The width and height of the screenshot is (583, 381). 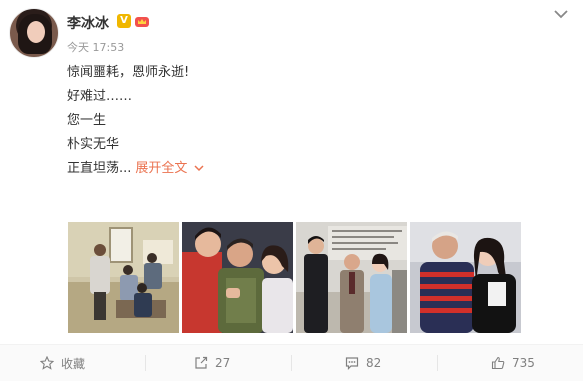 What do you see at coordinates (142, 22) in the screenshot?
I see `crown-icon` at bounding box center [142, 22].